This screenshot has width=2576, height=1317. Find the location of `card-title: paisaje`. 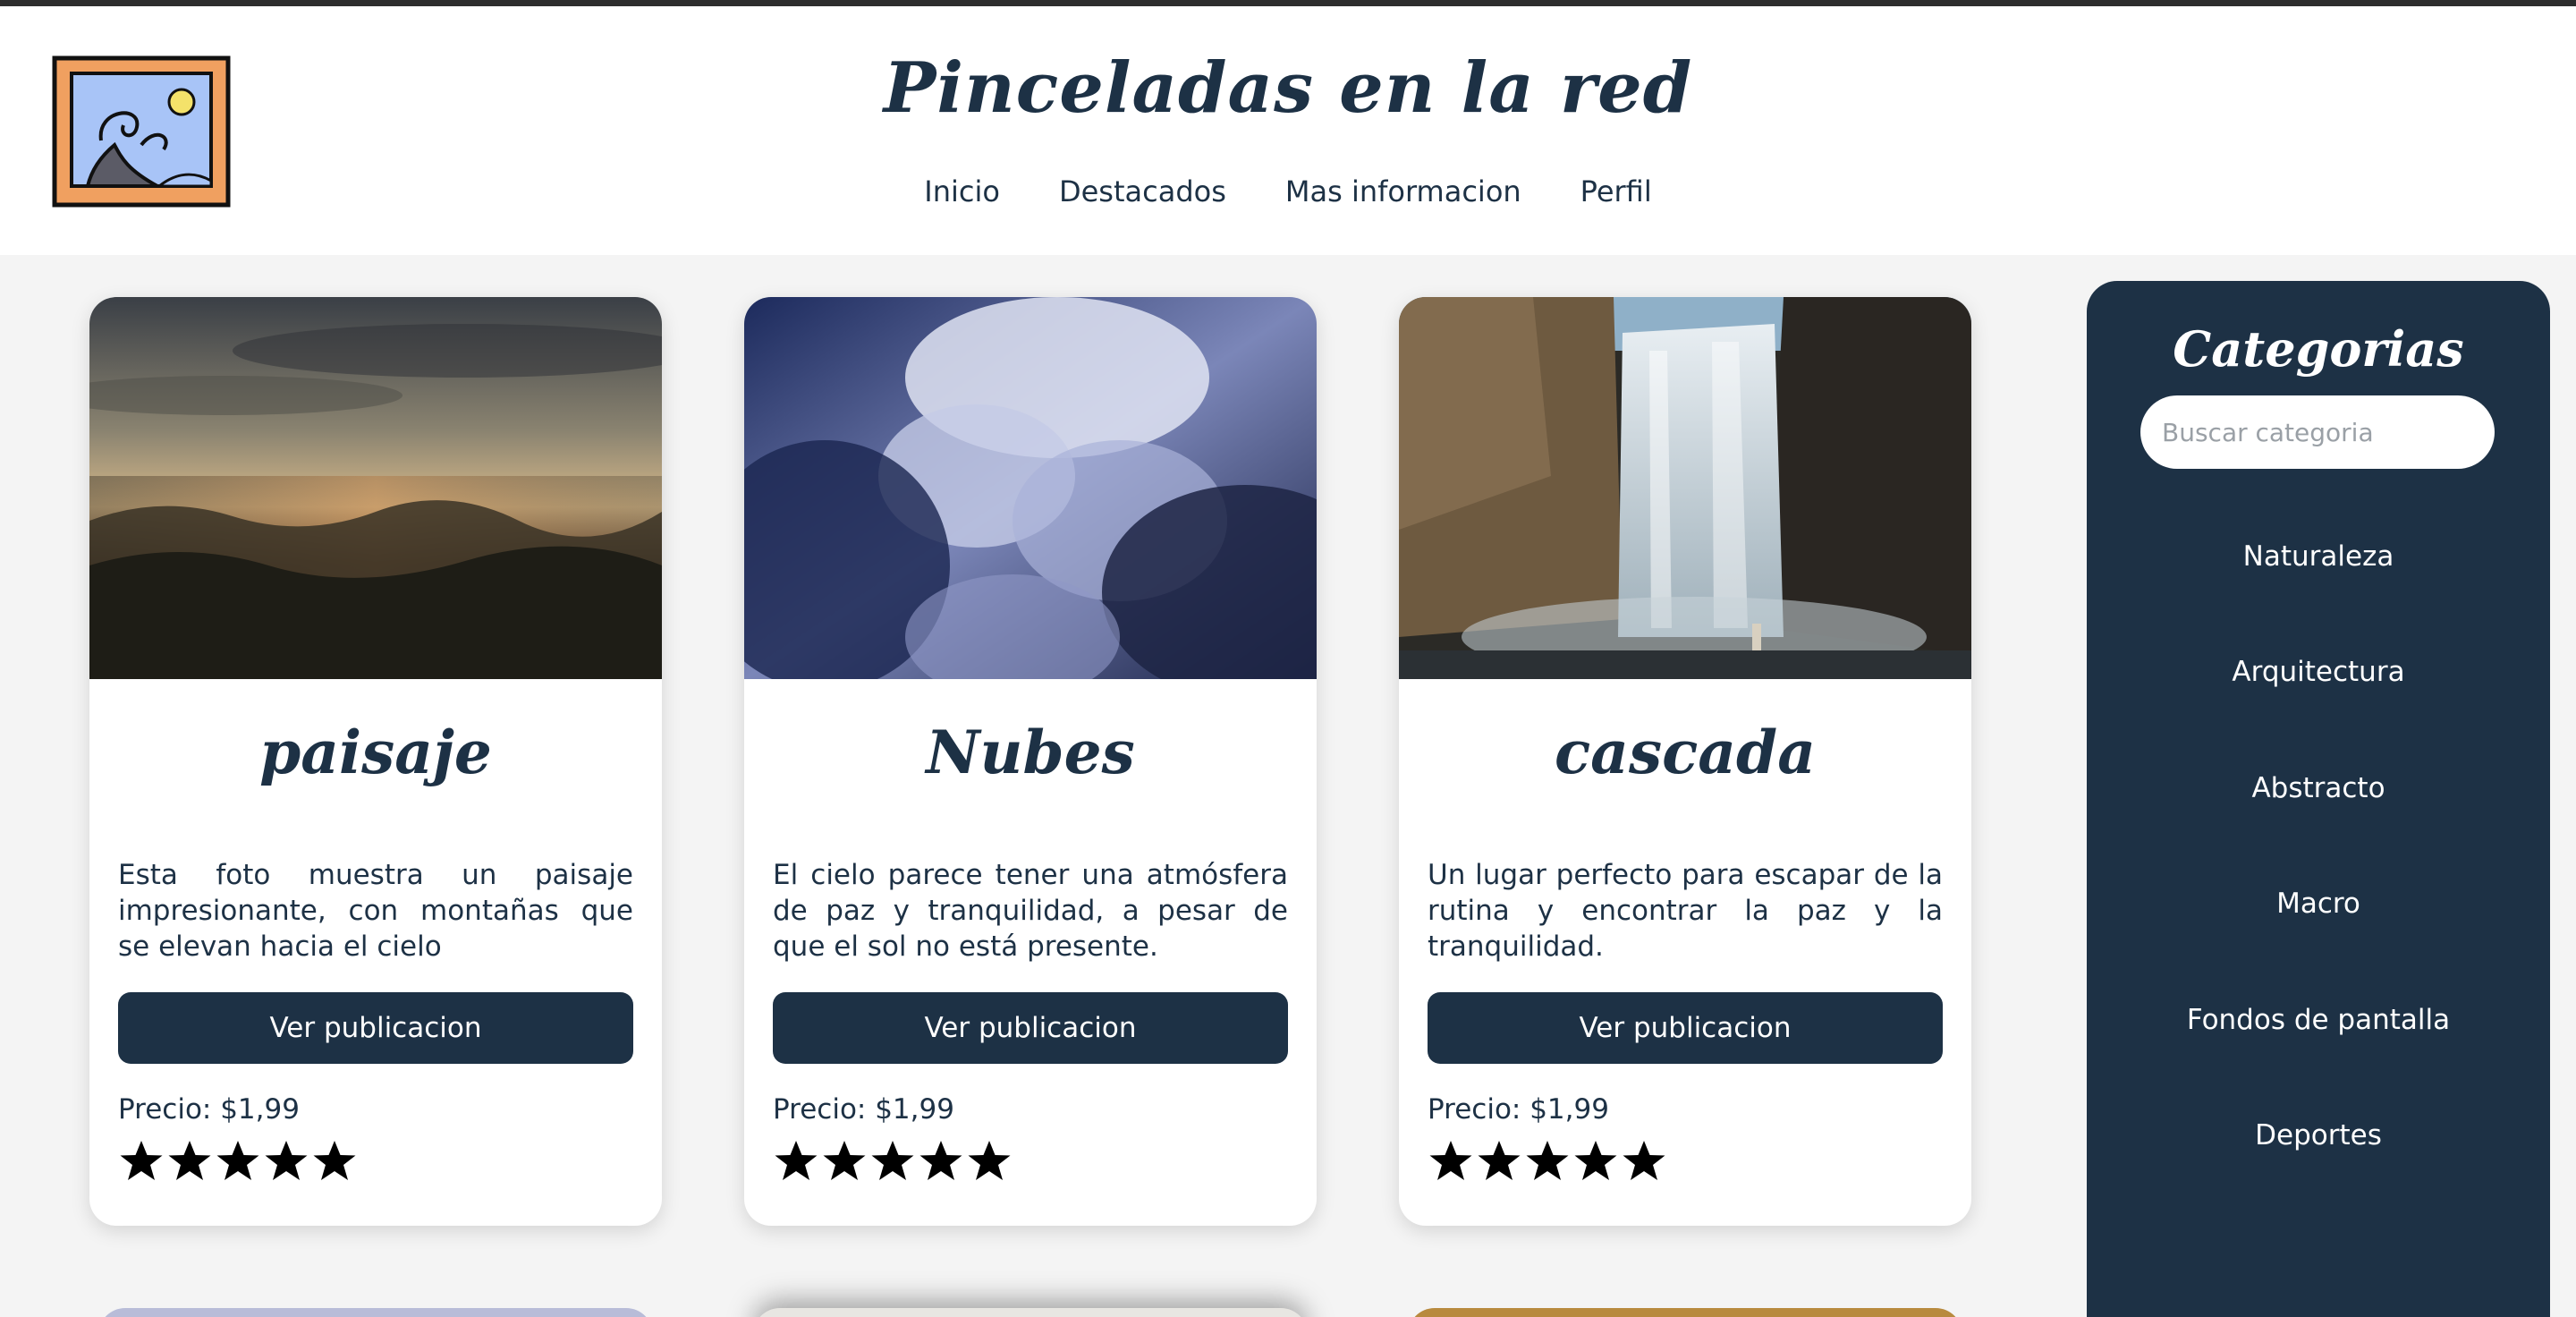

card-title: paisaje is located at coordinates (375, 752).